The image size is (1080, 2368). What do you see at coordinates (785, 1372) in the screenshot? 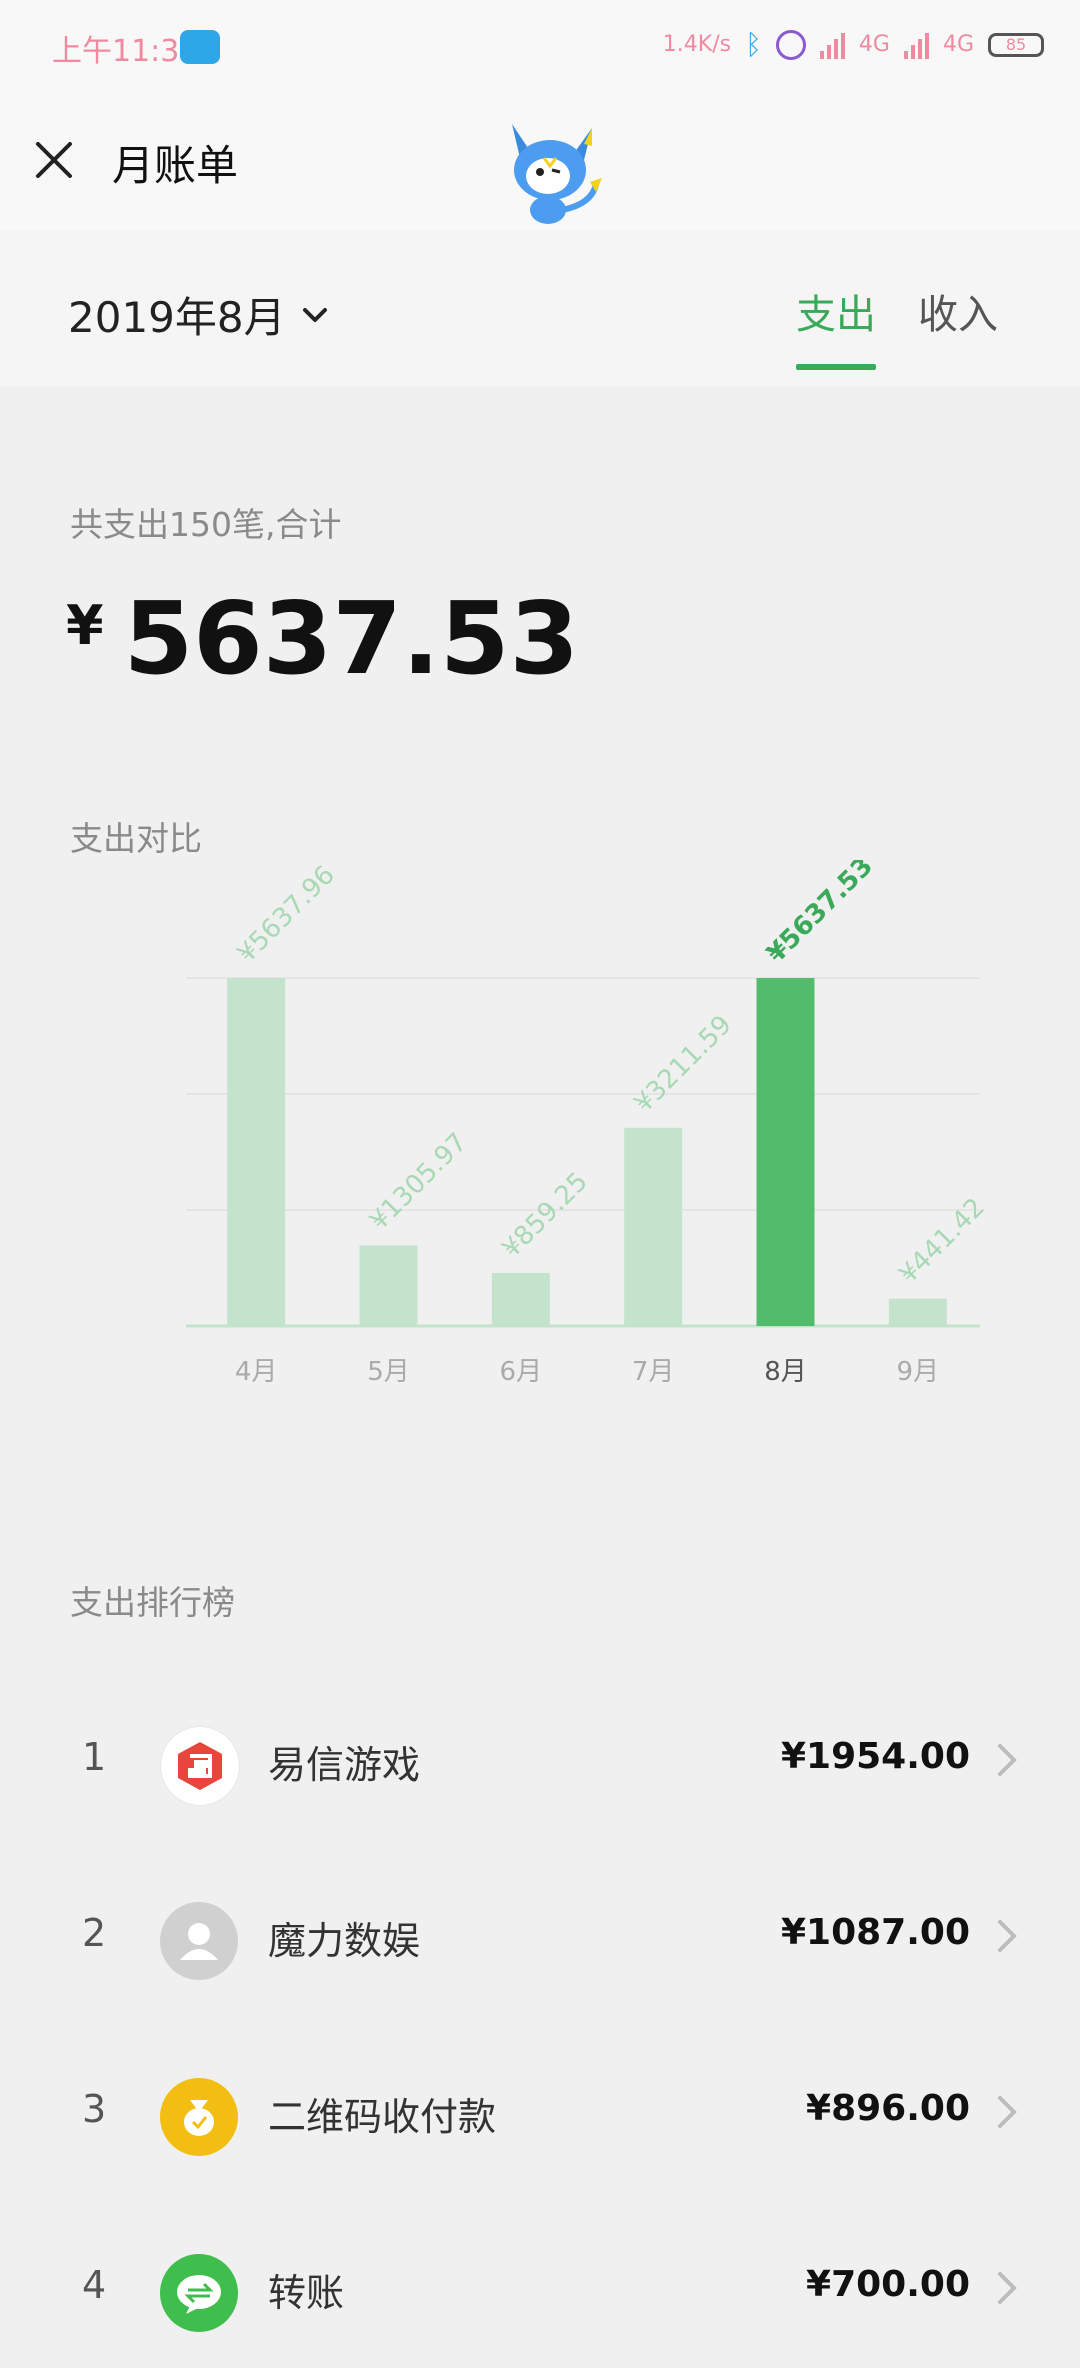
I see `x-tick-label: 8月` at bounding box center [785, 1372].